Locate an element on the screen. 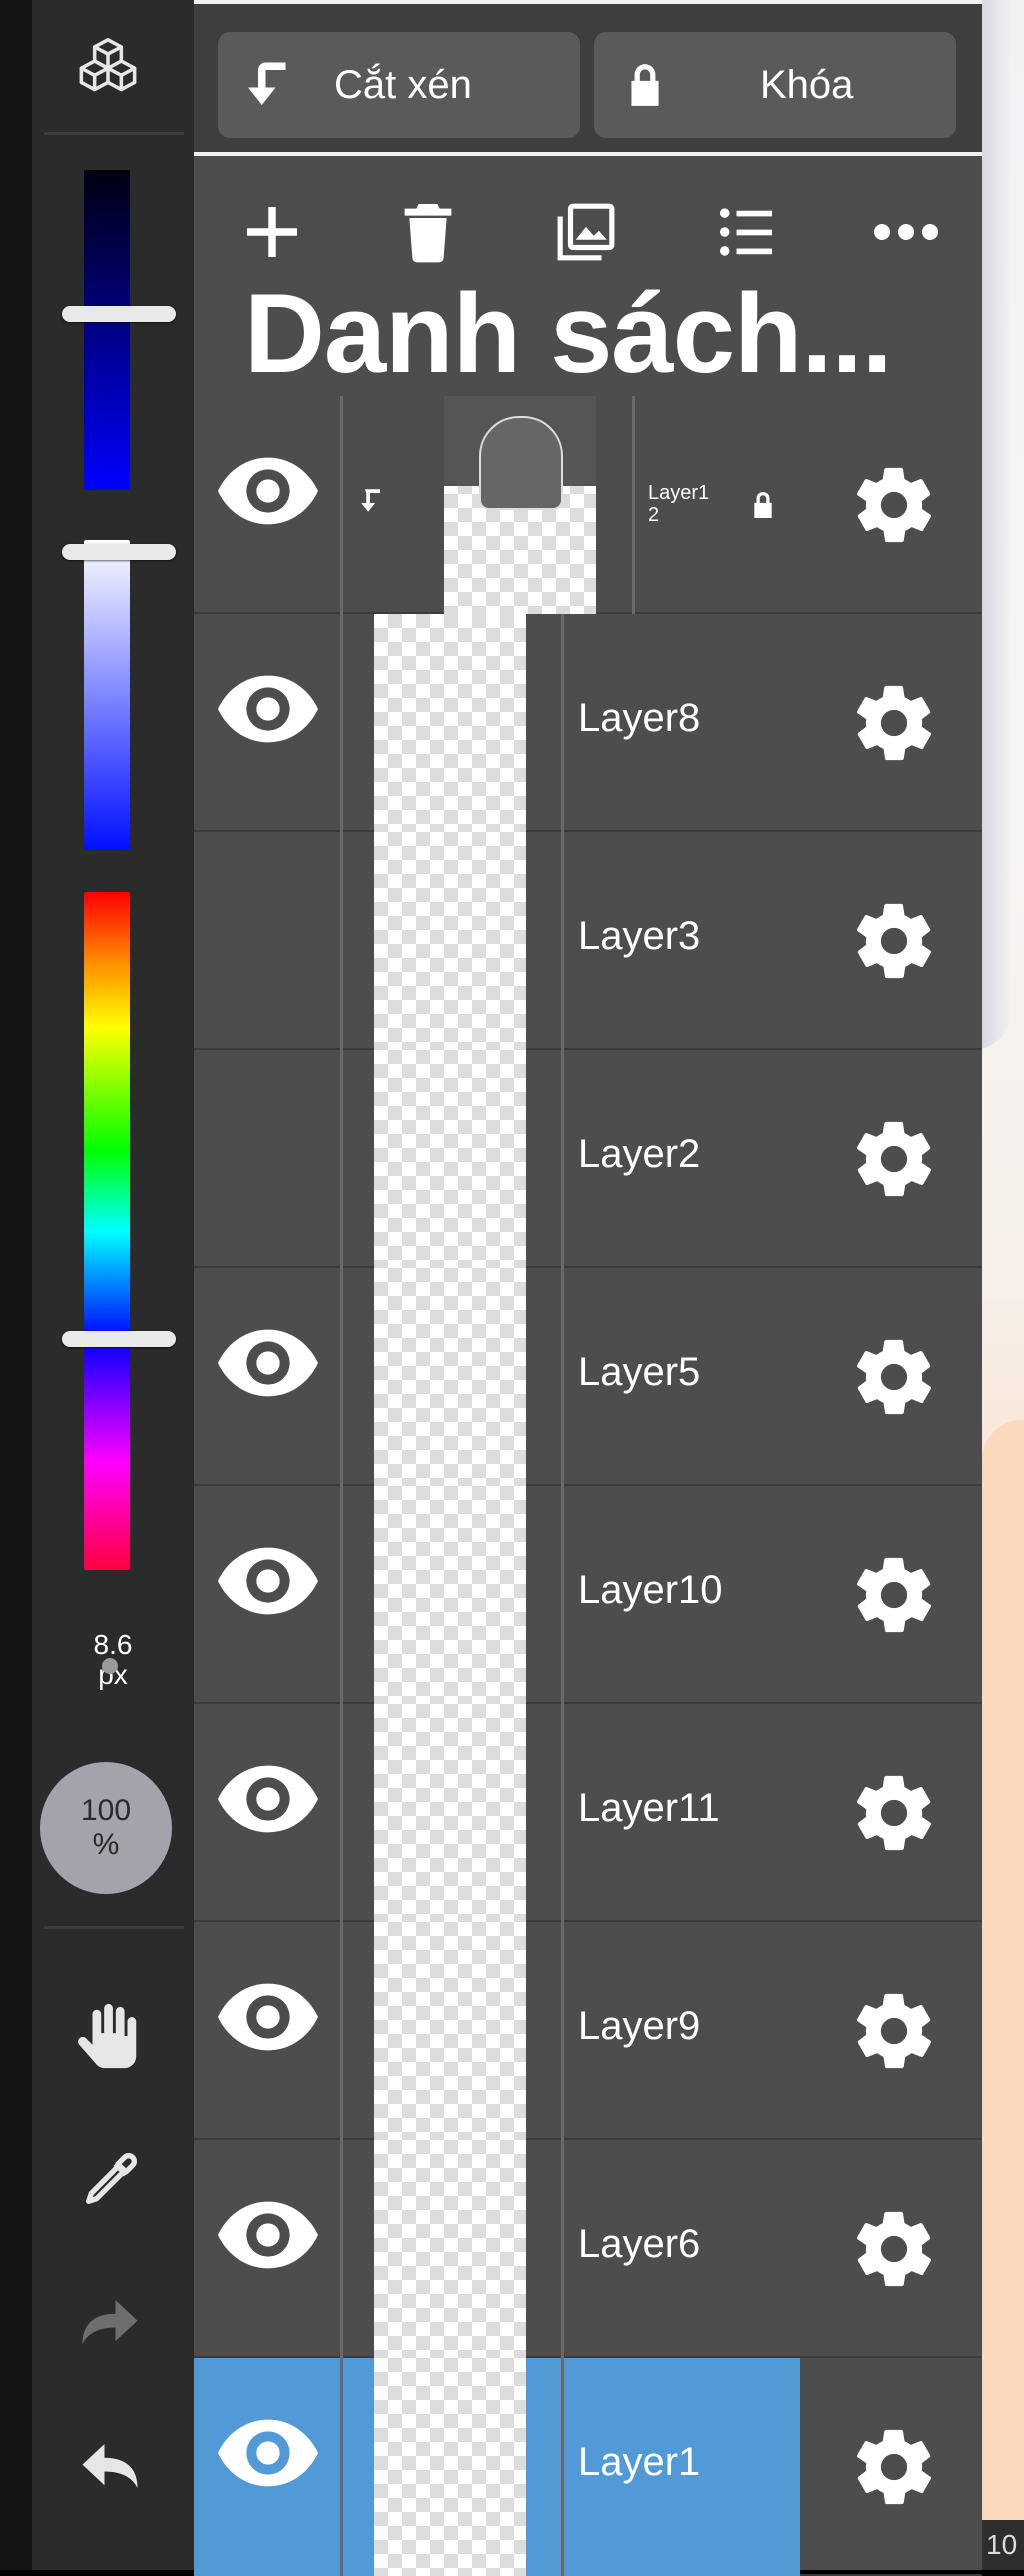  layer-list-icon is located at coordinates (746, 232).